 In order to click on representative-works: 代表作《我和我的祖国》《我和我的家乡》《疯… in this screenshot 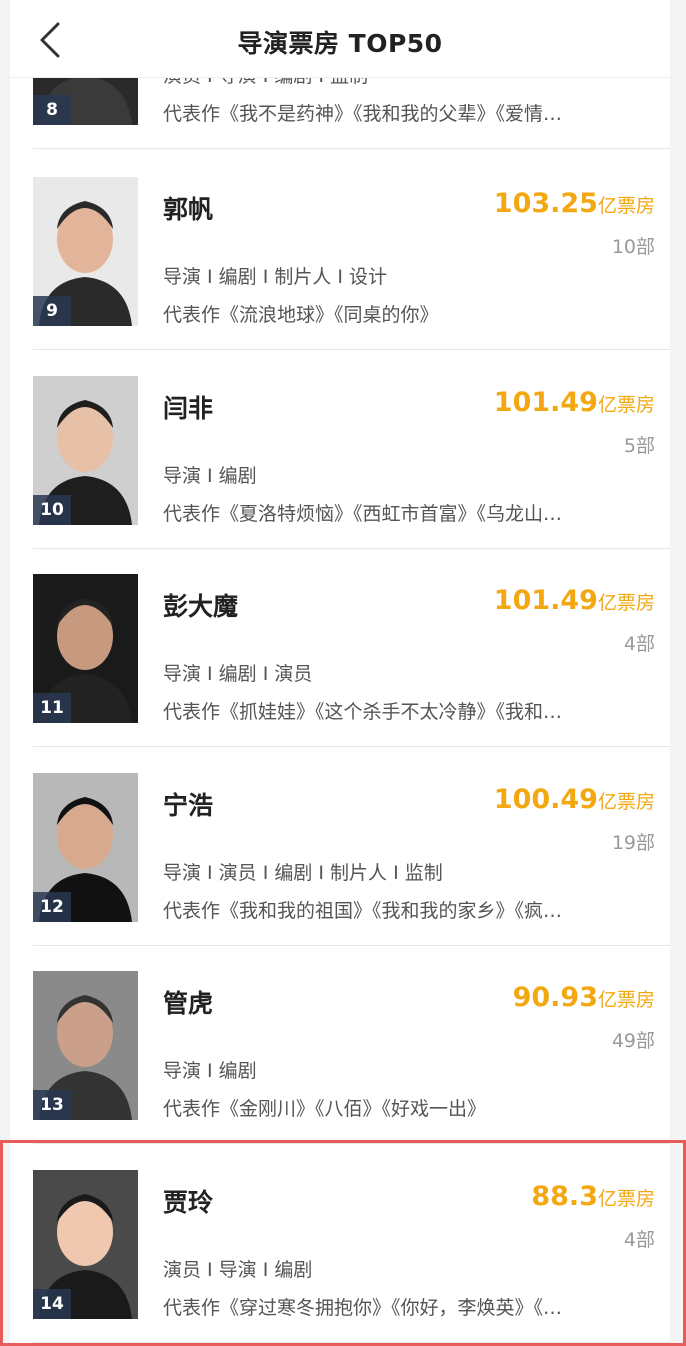, I will do `click(363, 911)`.